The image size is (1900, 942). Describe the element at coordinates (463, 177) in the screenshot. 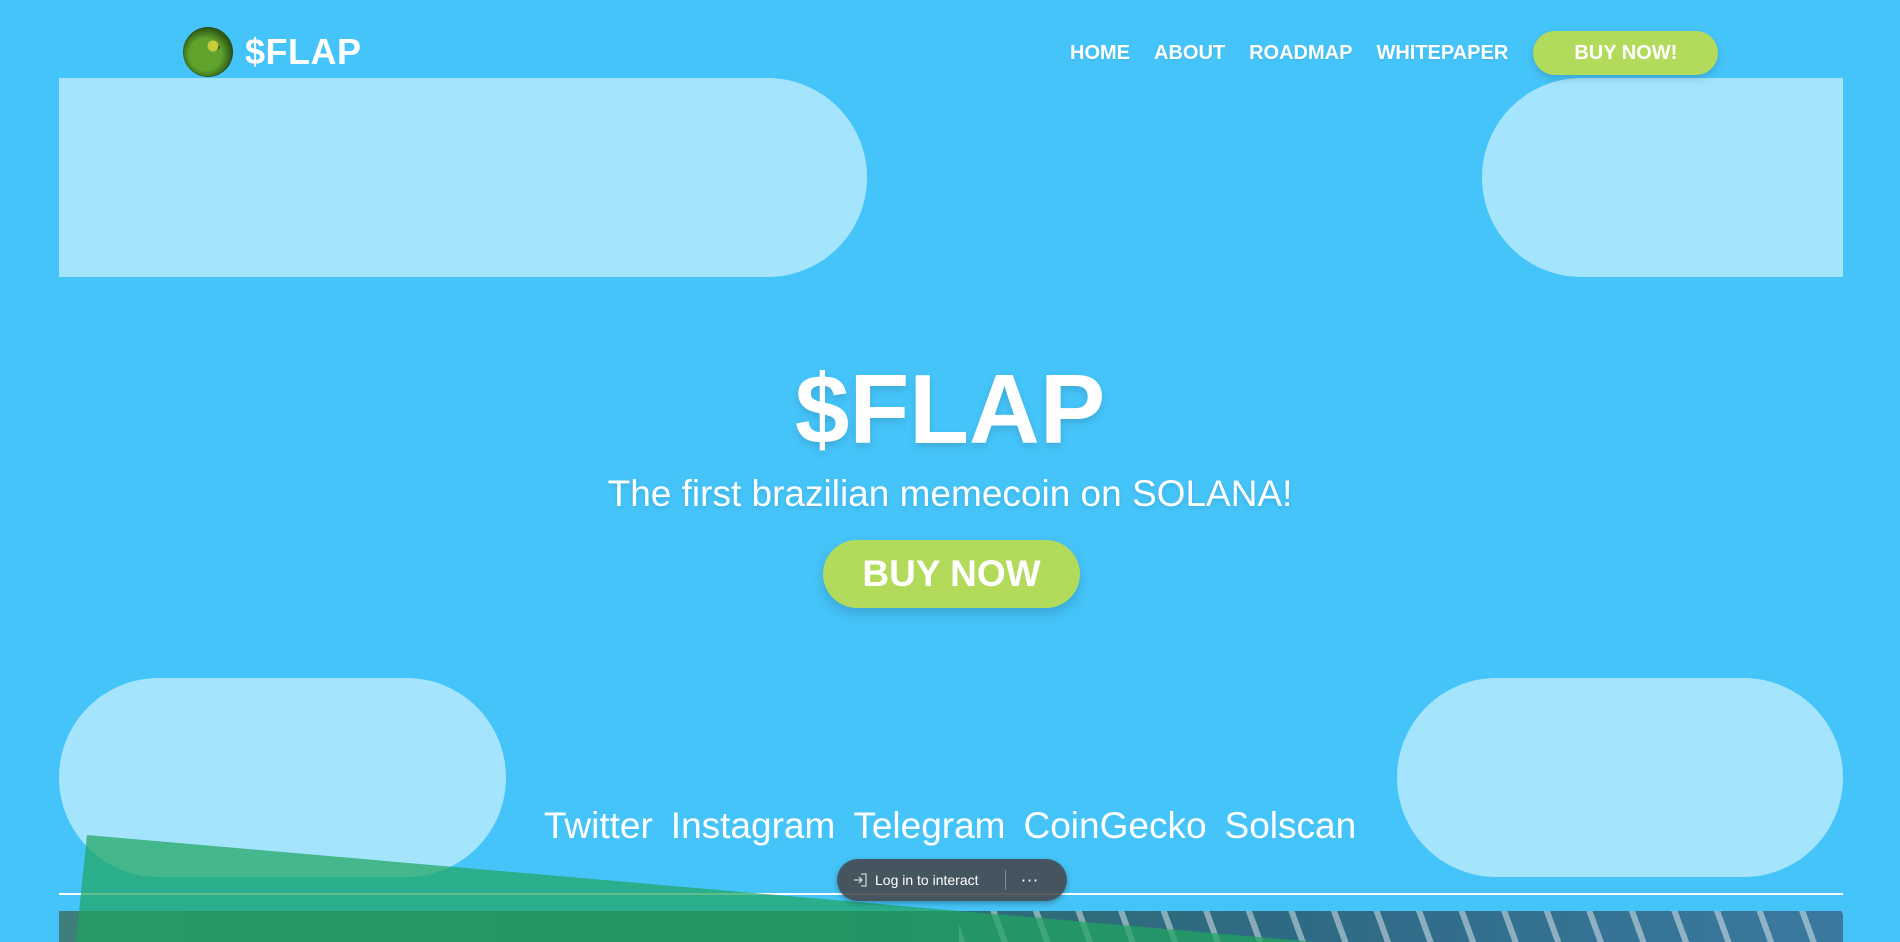

I see `decorative-cloud-top-left` at that location.